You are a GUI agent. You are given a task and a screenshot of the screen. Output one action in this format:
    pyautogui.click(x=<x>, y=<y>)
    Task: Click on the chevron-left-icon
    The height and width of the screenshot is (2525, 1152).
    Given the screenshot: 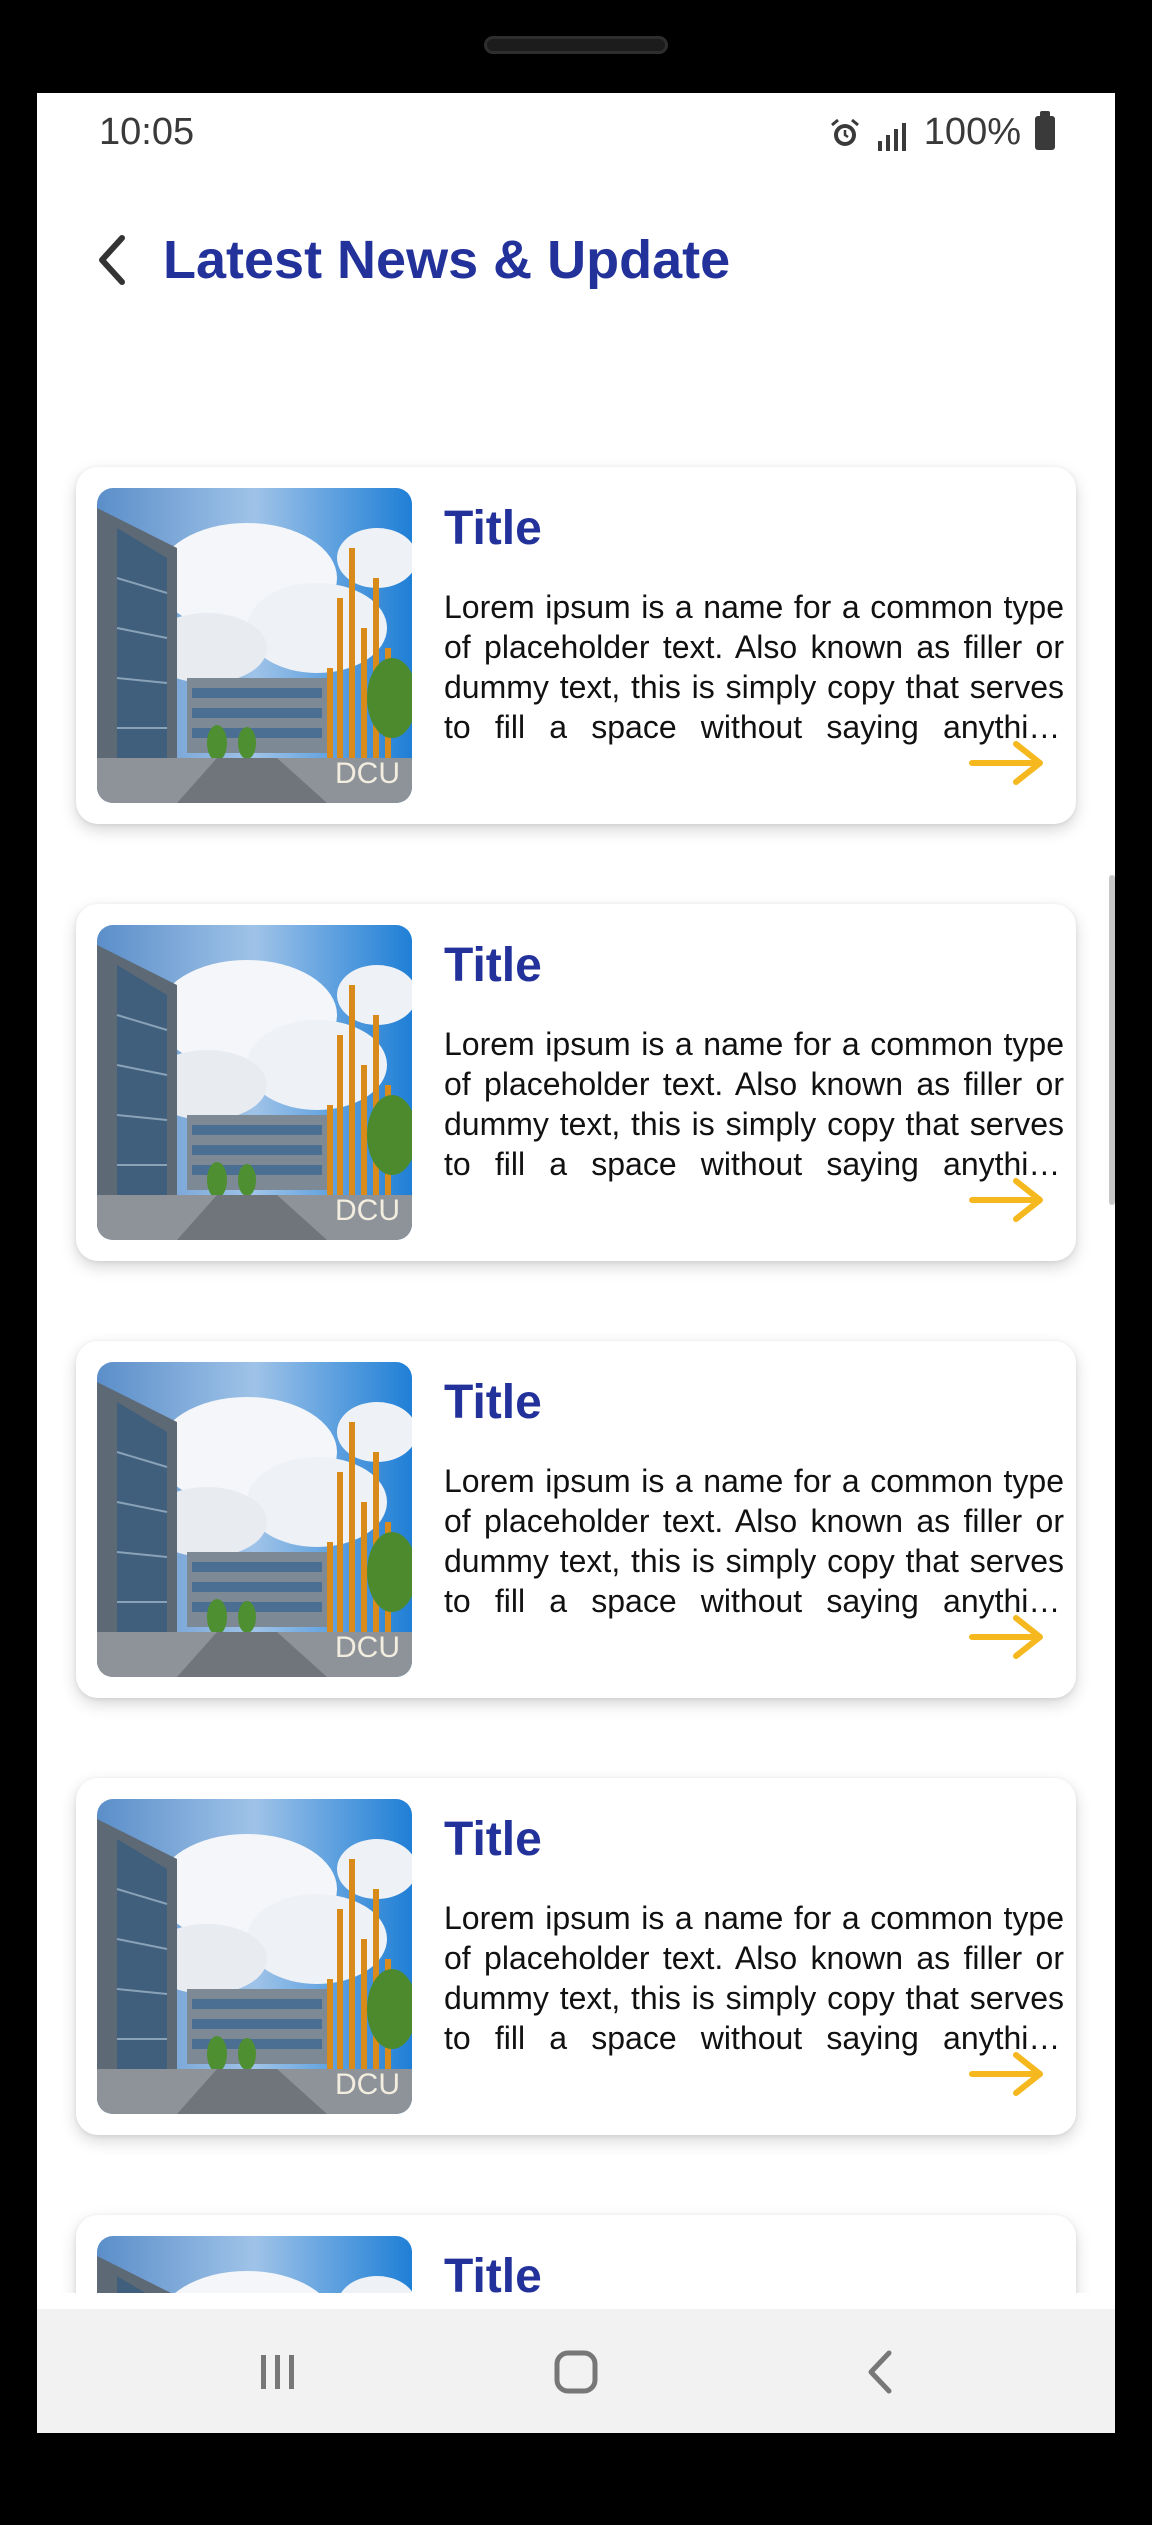 What is the action you would take?
    pyautogui.click(x=112, y=260)
    